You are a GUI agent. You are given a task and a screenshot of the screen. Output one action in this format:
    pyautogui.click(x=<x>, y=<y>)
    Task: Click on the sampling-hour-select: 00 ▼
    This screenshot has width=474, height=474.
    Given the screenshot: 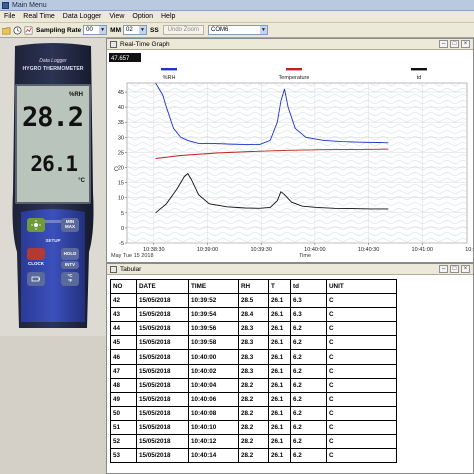 What is the action you would take?
    pyautogui.click(x=95, y=30)
    